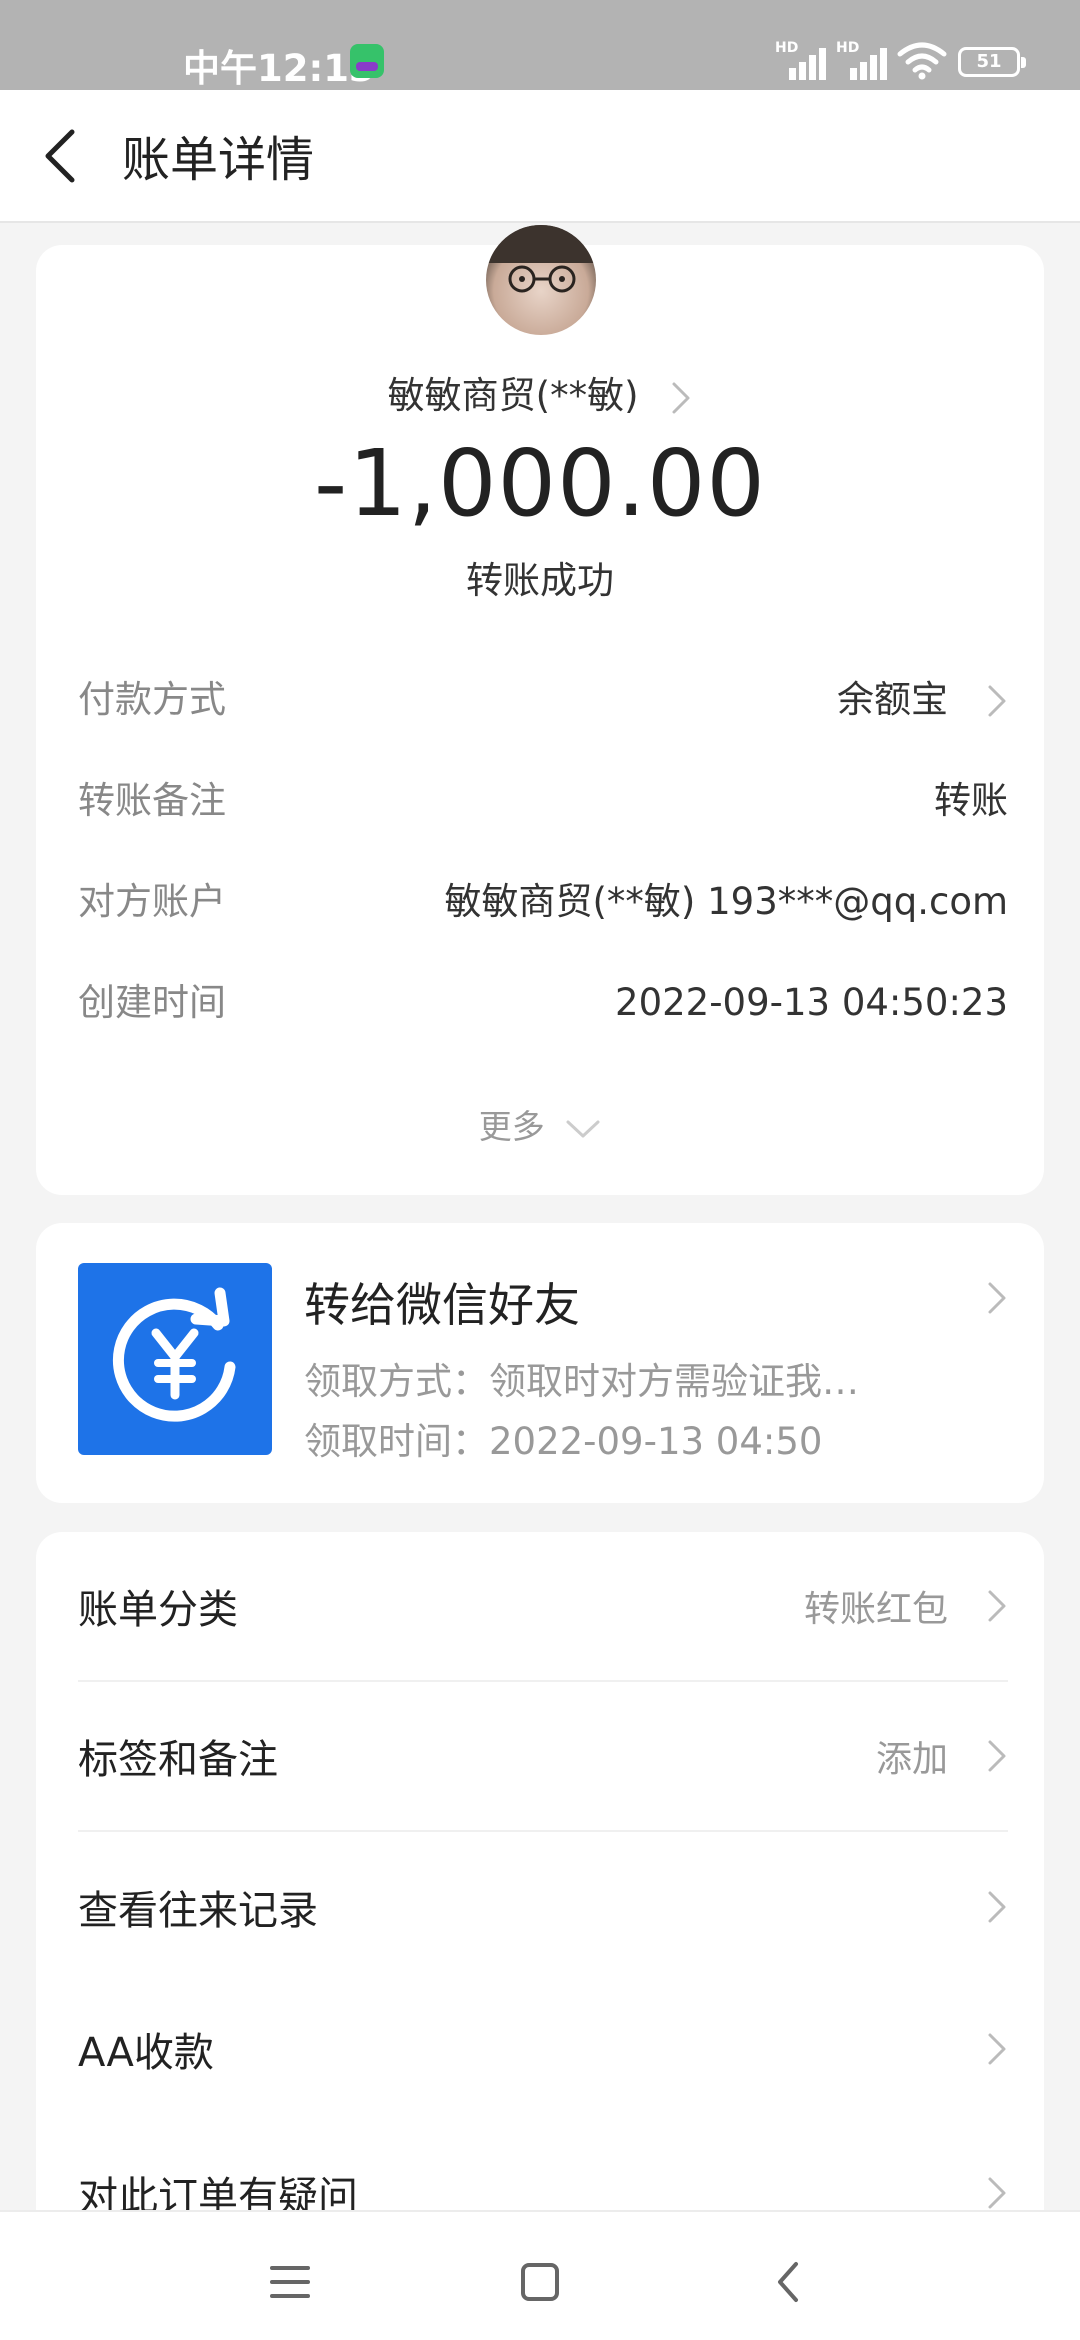 The image size is (1080, 2340). What do you see at coordinates (175, 1359) in the screenshot?
I see `yen-refresh-icon` at bounding box center [175, 1359].